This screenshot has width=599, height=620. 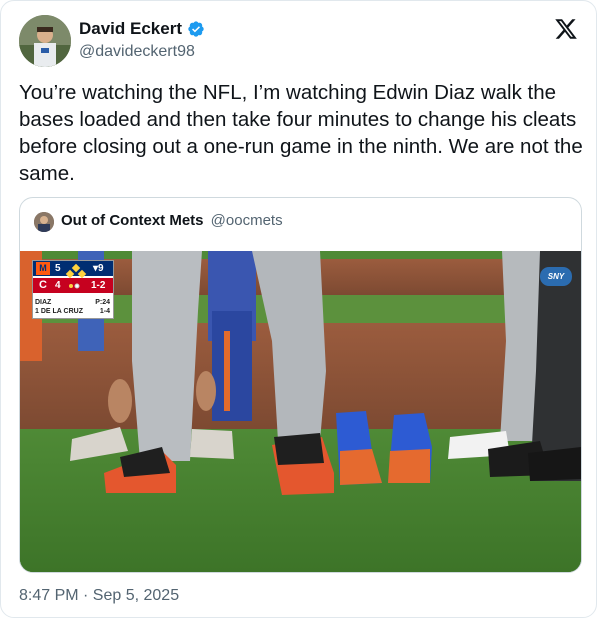 What do you see at coordinates (247, 220) in the screenshot?
I see `quoted-author-handle: @oocmets` at bounding box center [247, 220].